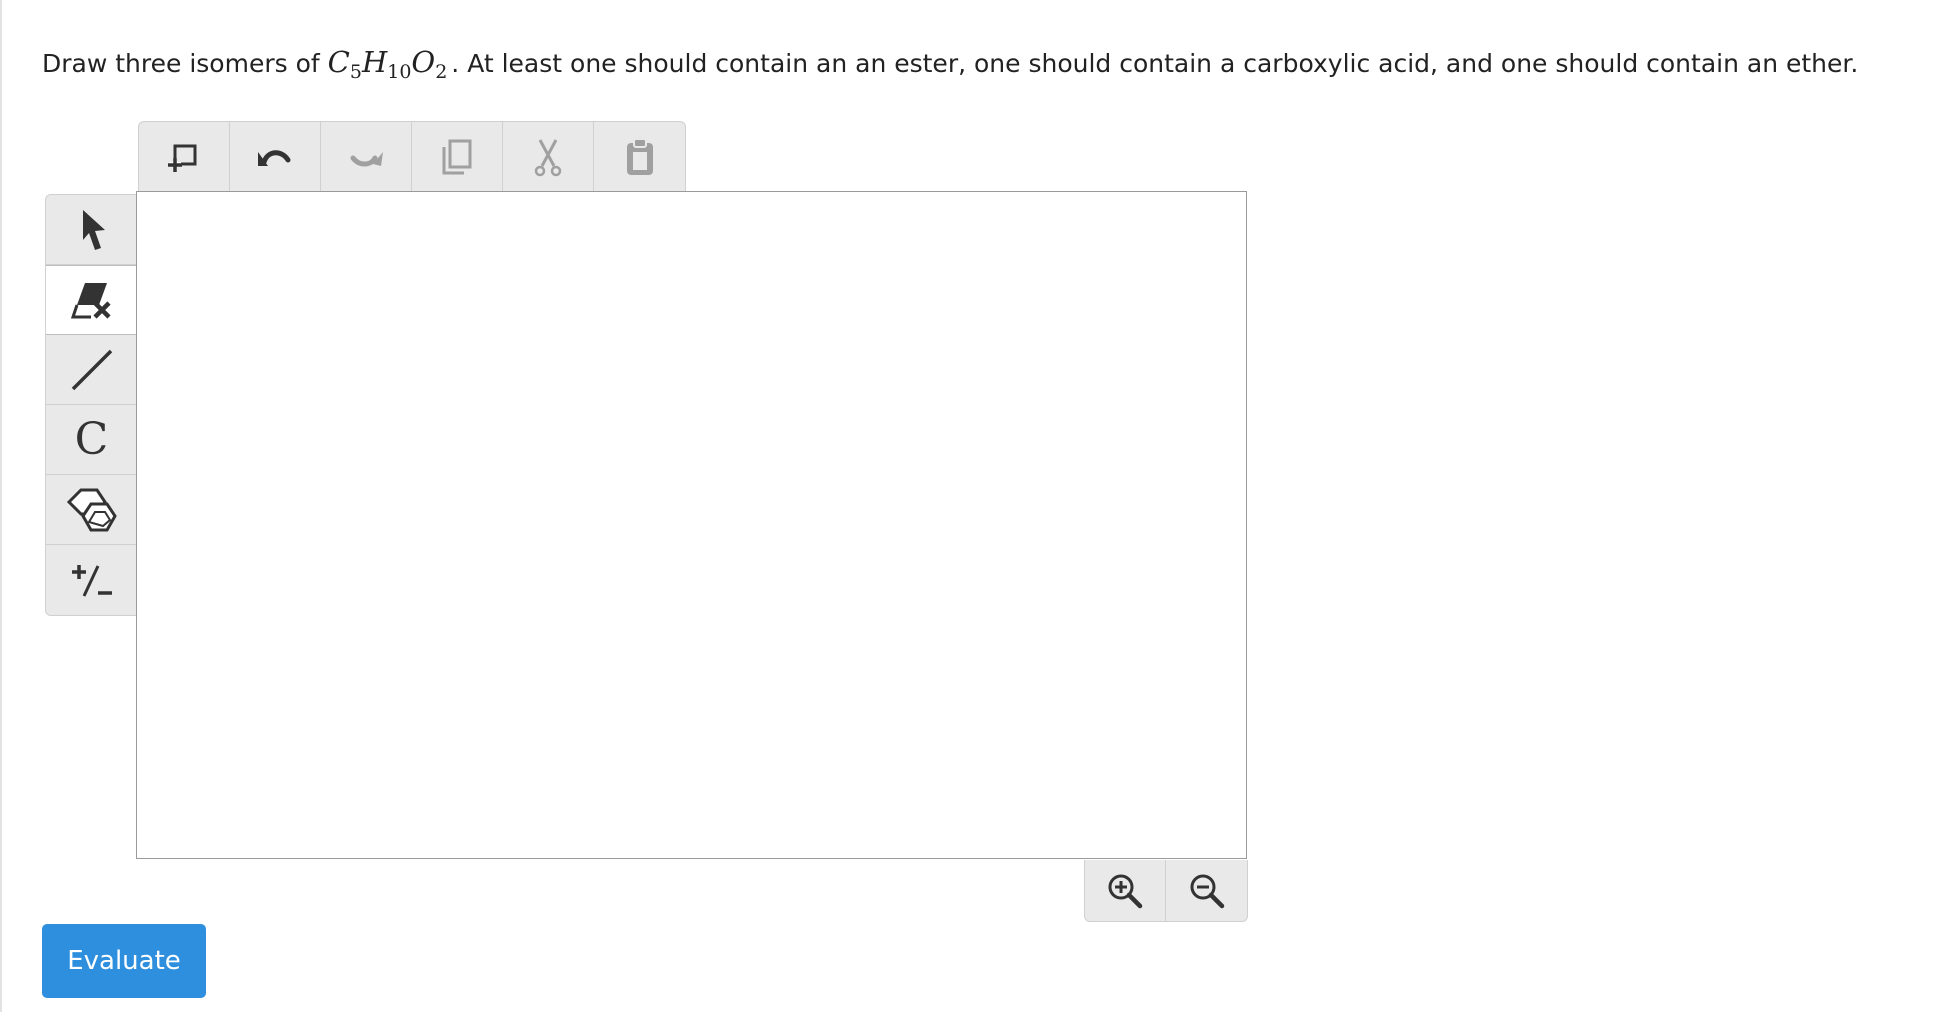 The width and height of the screenshot is (1936, 1012). I want to click on cut-icon, so click(548, 158).